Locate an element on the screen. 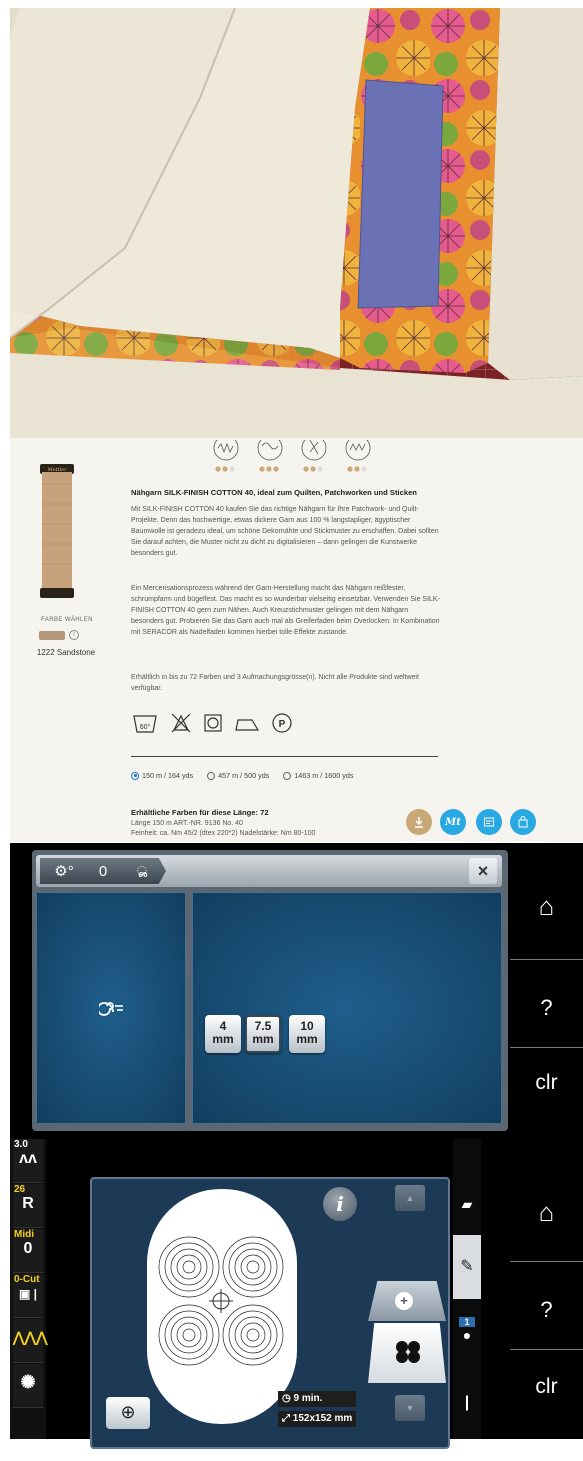 Image resolution: width=583 pixels, height=1461 pixels. design-size: ⤢ 152x152 mm is located at coordinates (317, 1419).